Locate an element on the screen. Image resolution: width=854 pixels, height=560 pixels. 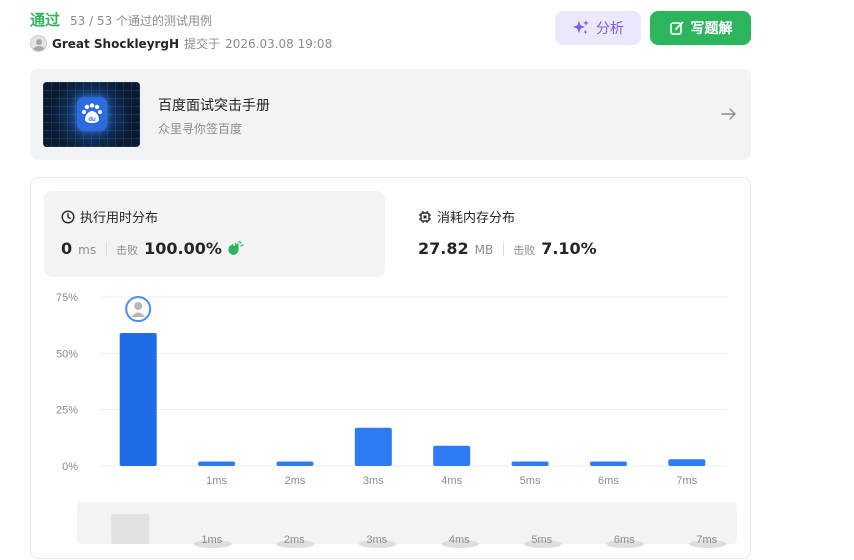
y-tick-label: 0% is located at coordinates (70, 467).